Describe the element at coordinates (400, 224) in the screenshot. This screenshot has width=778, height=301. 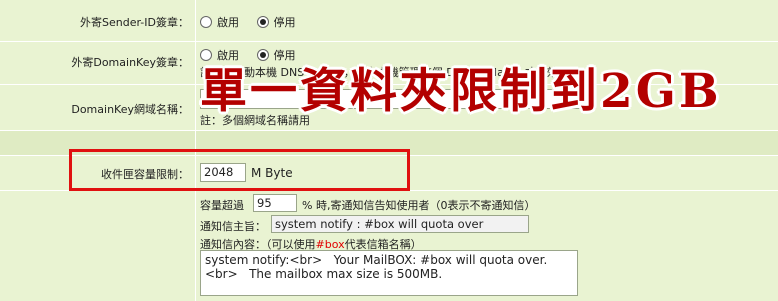
I see `subject-input: system notify : #box will quota over` at that location.